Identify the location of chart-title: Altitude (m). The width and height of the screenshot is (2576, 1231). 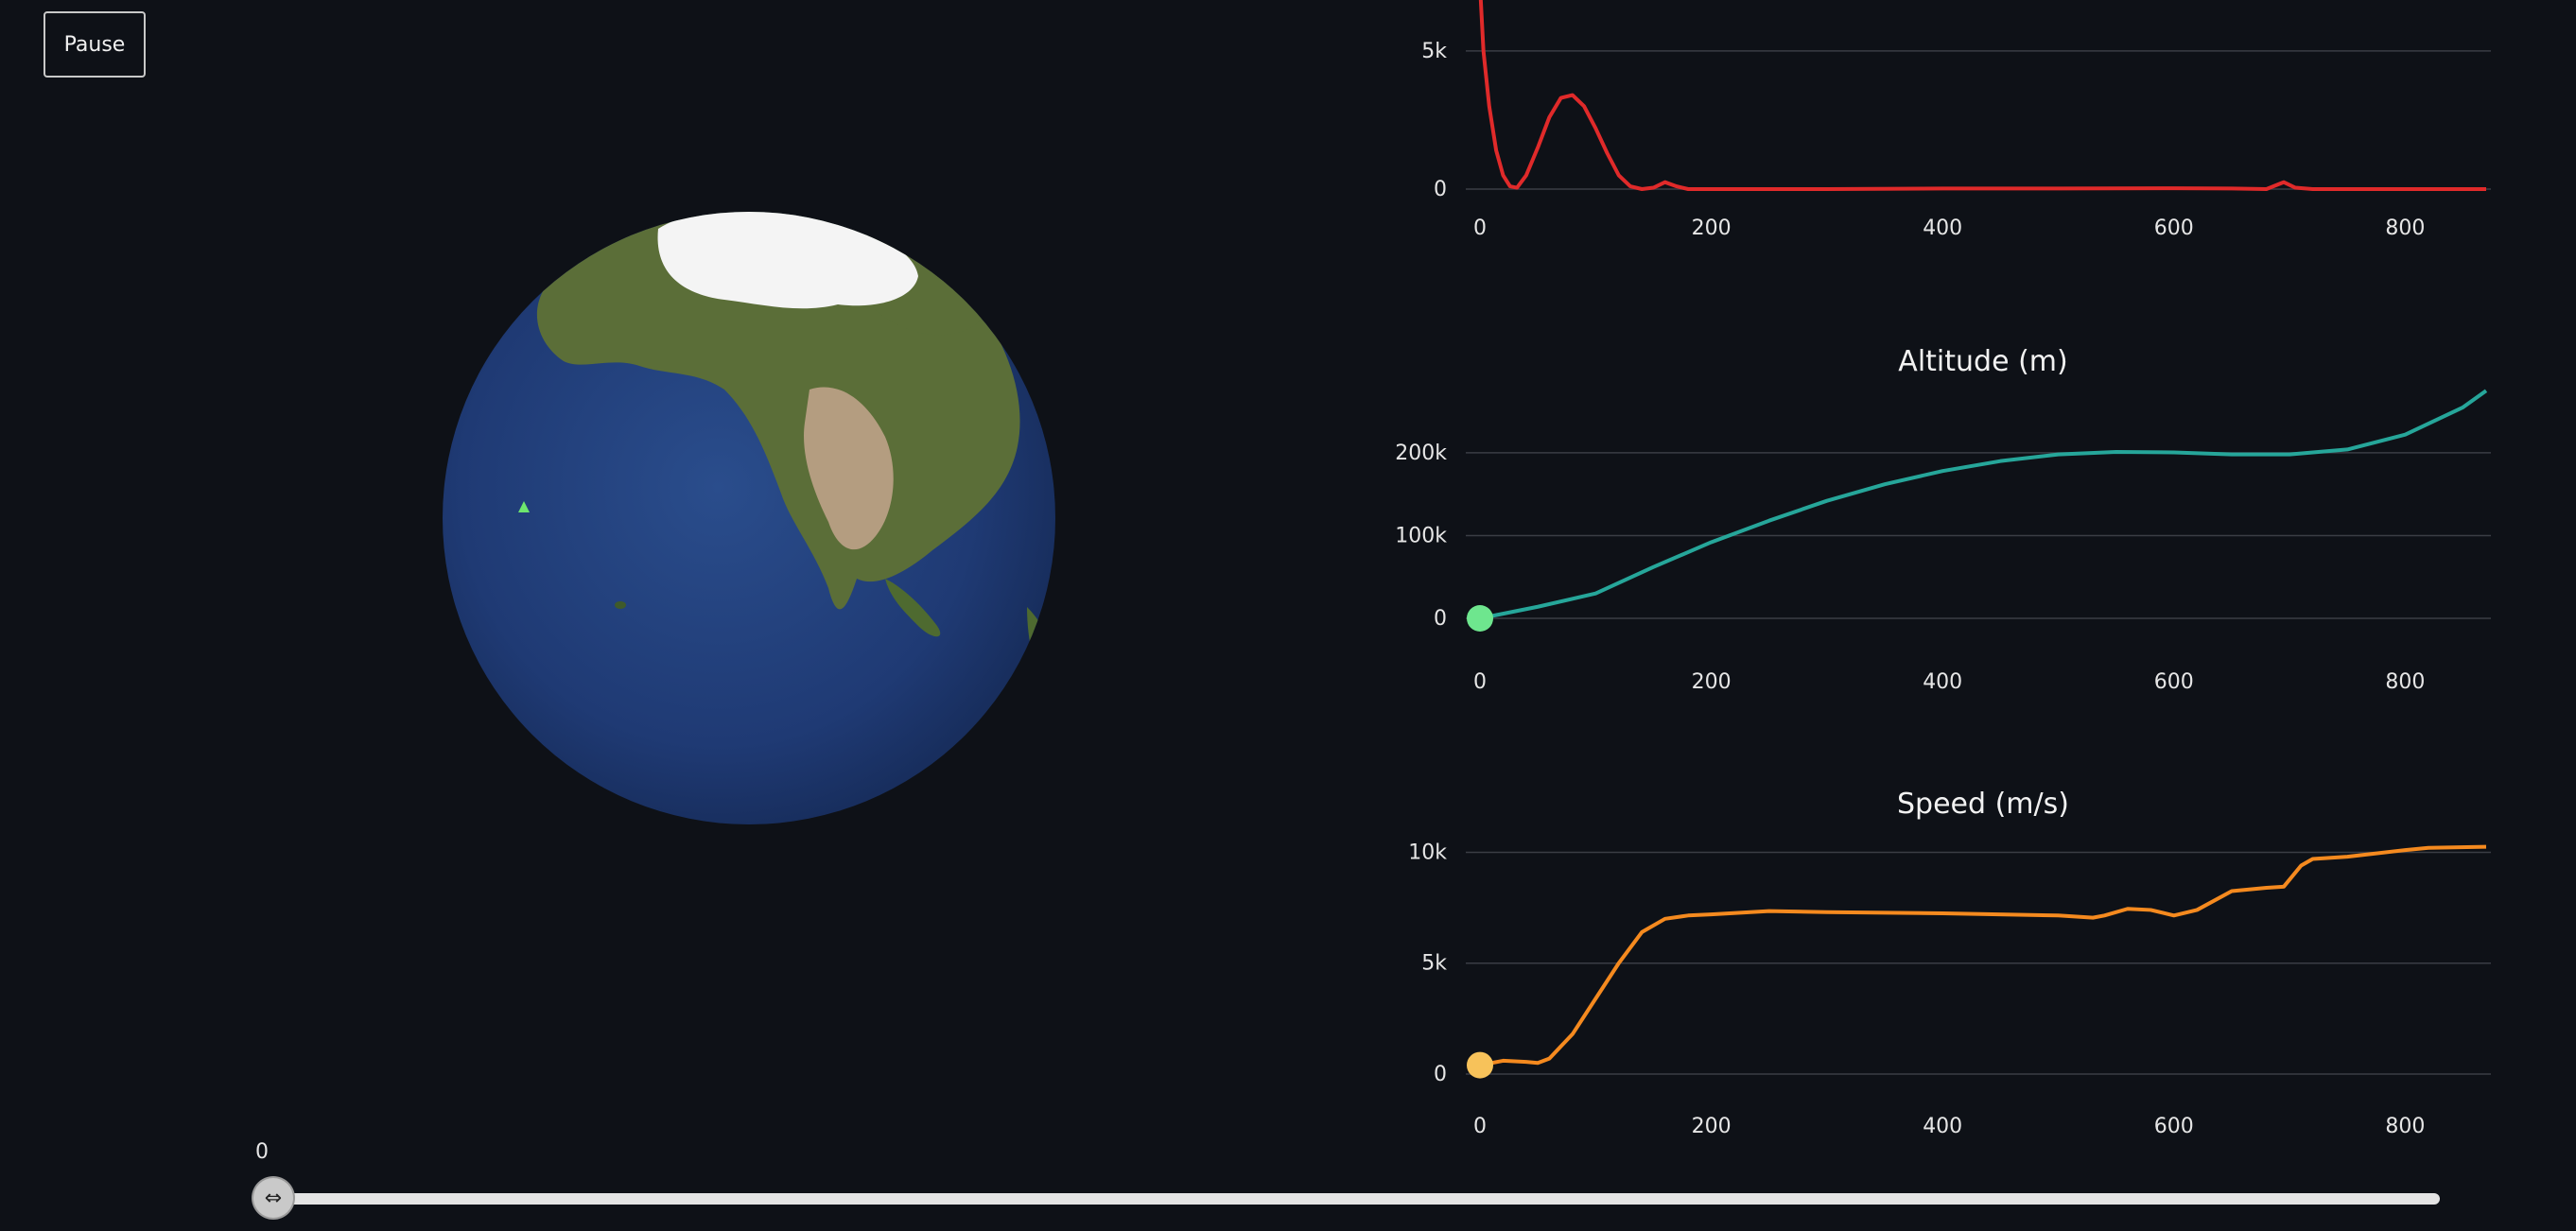
(1983, 361).